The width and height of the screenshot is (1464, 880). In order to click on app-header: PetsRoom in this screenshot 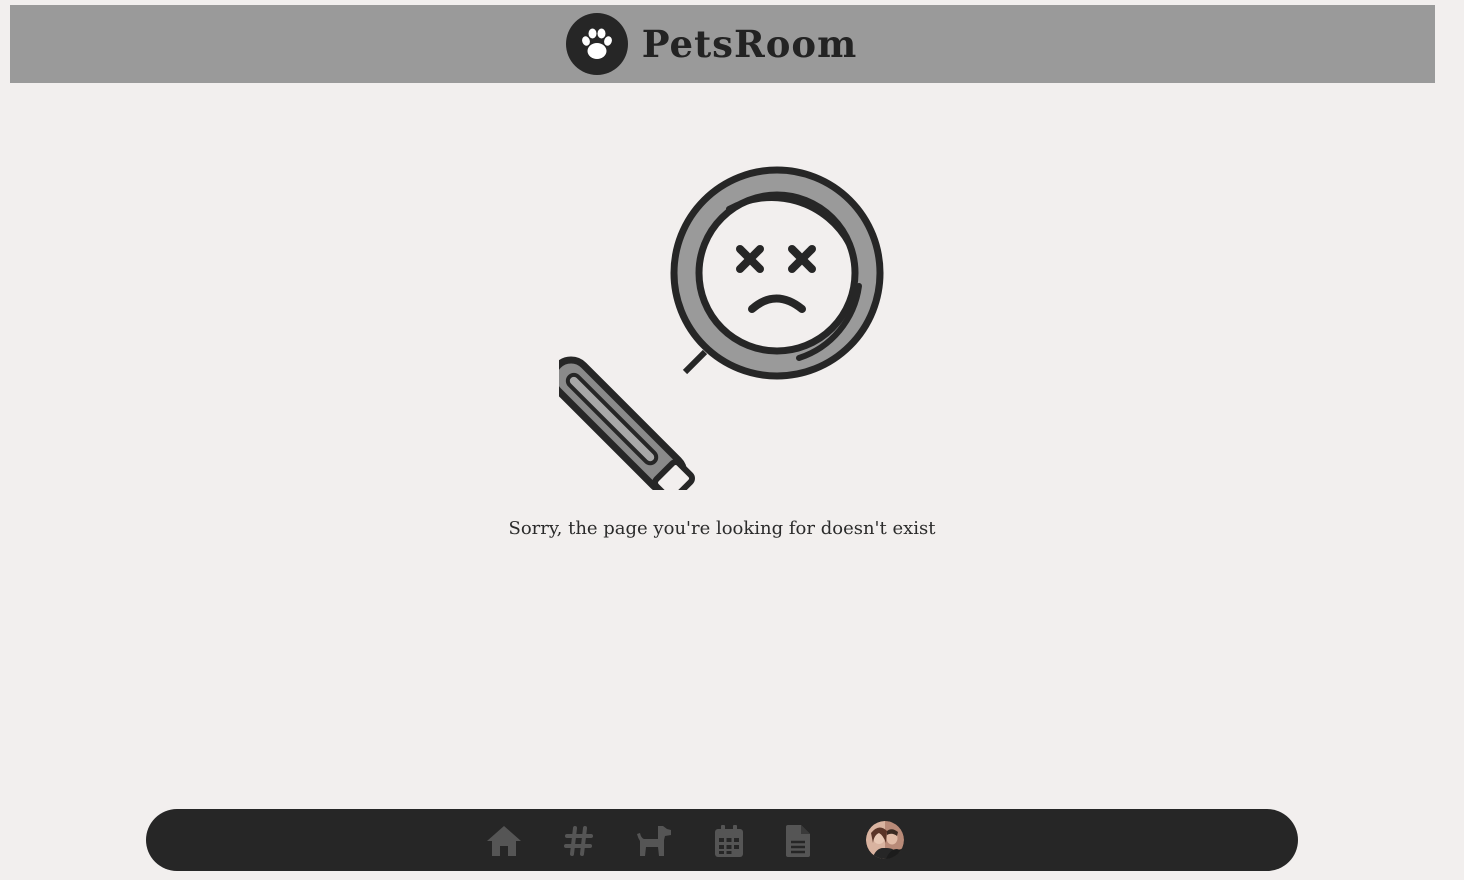, I will do `click(722, 44)`.